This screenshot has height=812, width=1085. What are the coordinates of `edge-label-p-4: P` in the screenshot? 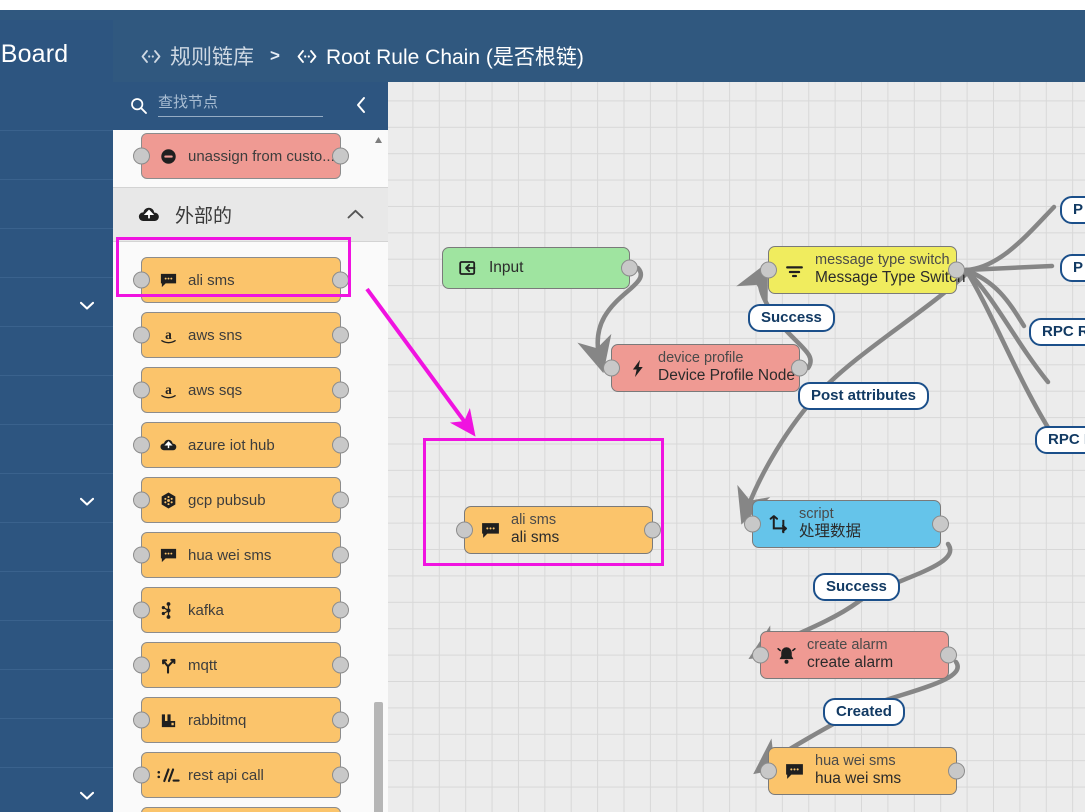 It's located at (1072, 210).